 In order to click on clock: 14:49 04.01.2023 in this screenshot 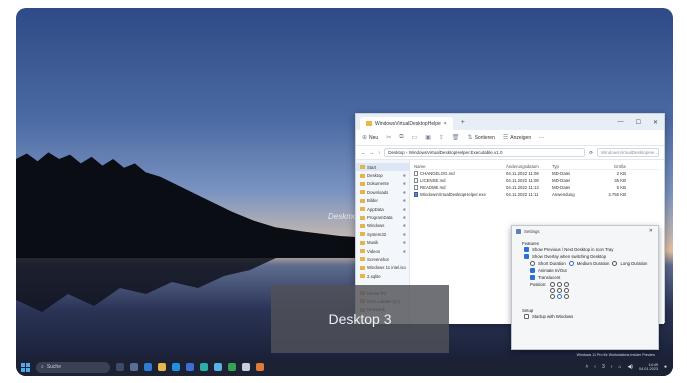, I will do `click(648, 367)`.